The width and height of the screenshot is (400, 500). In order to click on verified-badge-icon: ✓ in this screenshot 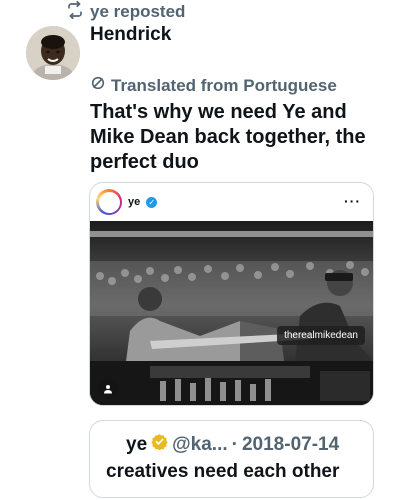, I will do `click(152, 202)`.